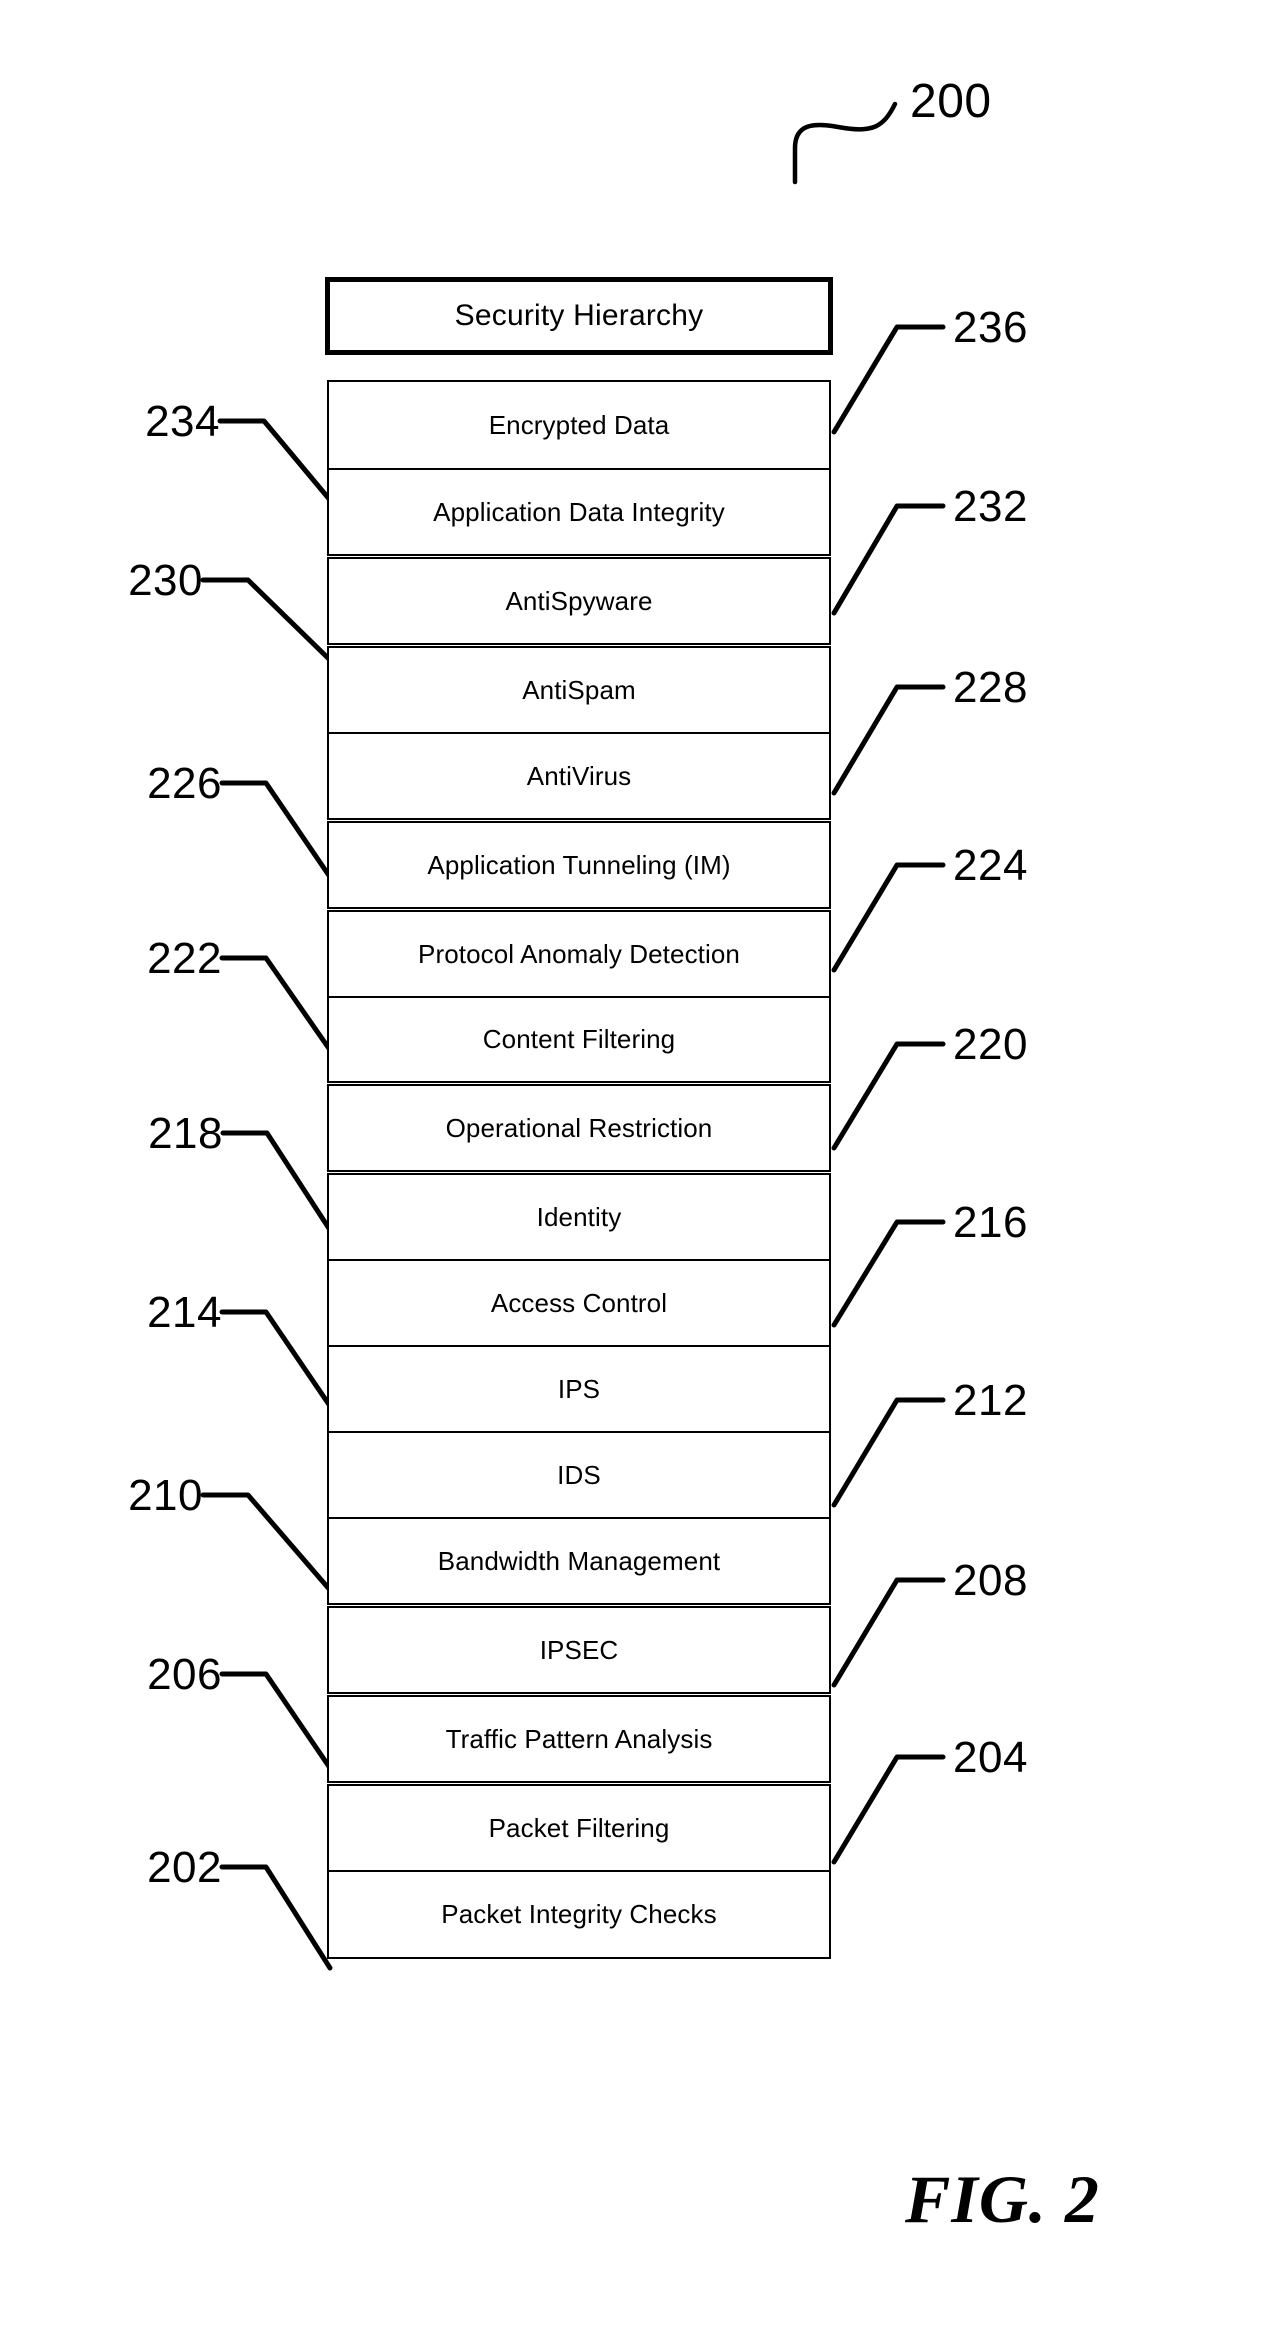 This screenshot has width=1286, height=2352. Describe the element at coordinates (990, 687) in the screenshot. I see `reference-numeral-228: 228` at that location.